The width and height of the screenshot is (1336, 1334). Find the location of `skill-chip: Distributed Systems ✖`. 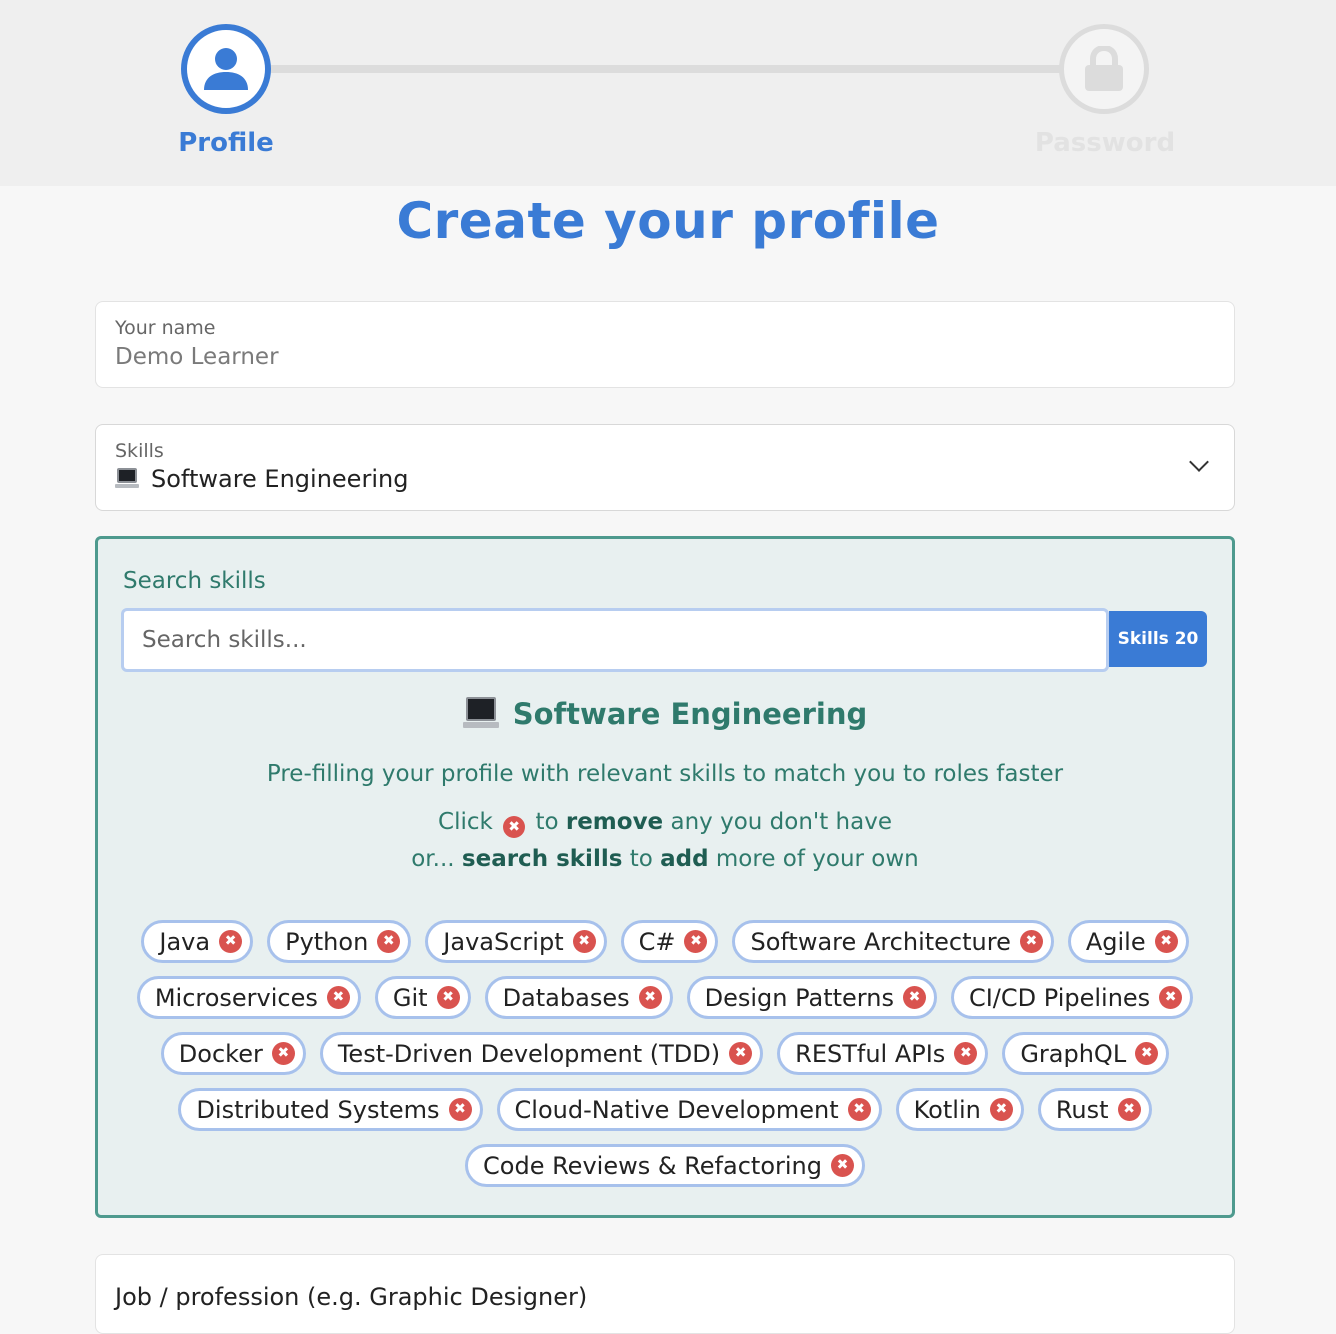

skill-chip: Distributed Systems ✖ is located at coordinates (330, 1109).